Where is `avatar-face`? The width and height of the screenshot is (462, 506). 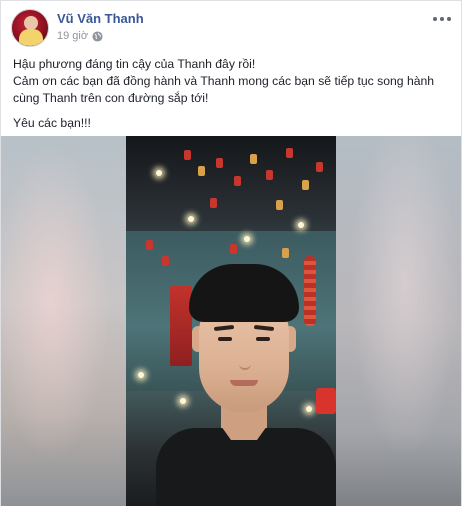 avatar-face is located at coordinates (31, 23).